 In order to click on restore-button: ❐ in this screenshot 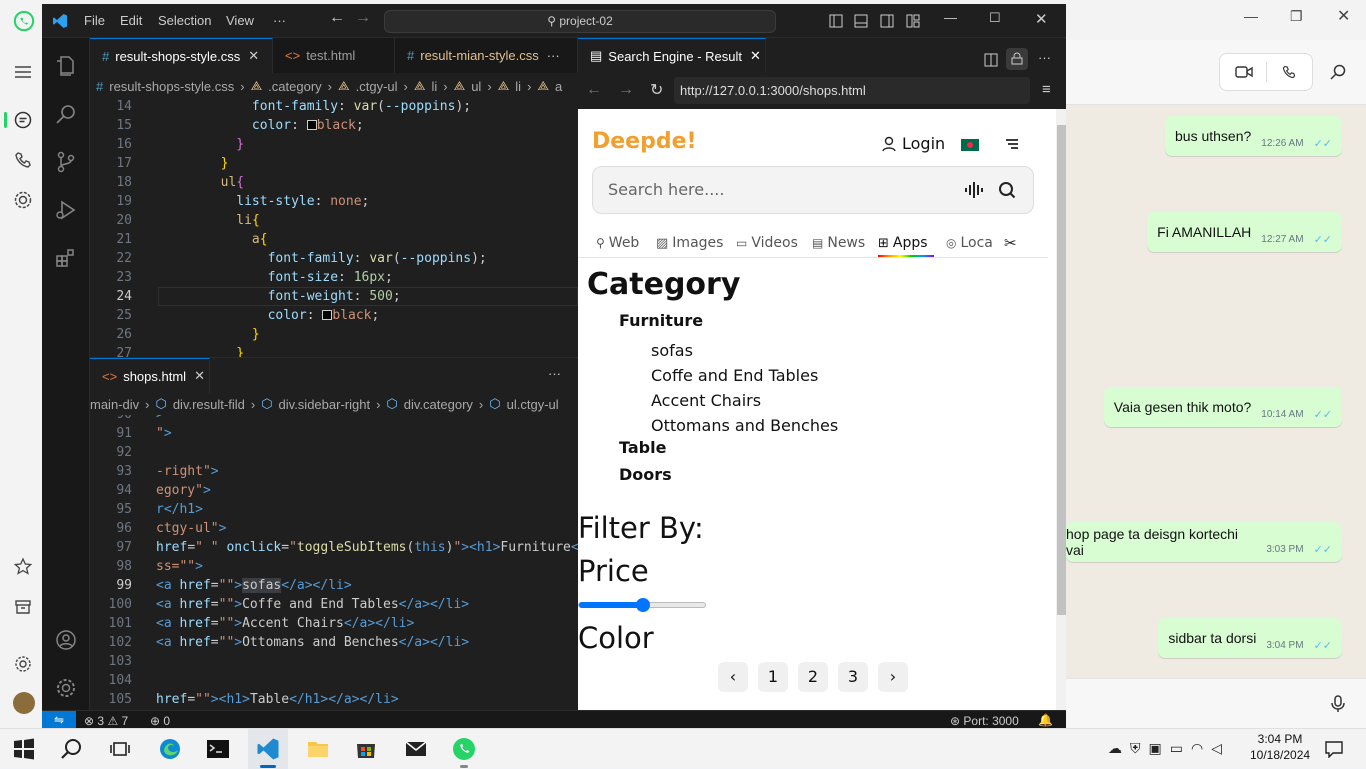, I will do `click(1296, 16)`.